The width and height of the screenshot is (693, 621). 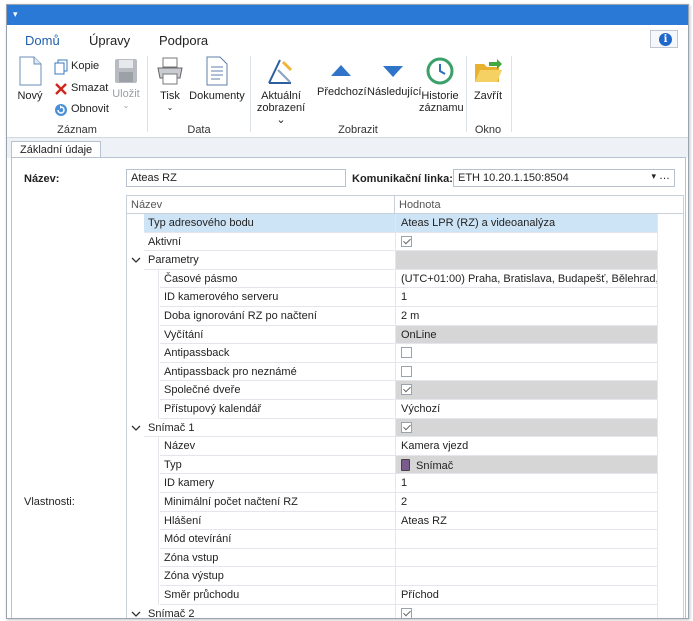 I want to click on title-bar: ▾, so click(x=347, y=15).